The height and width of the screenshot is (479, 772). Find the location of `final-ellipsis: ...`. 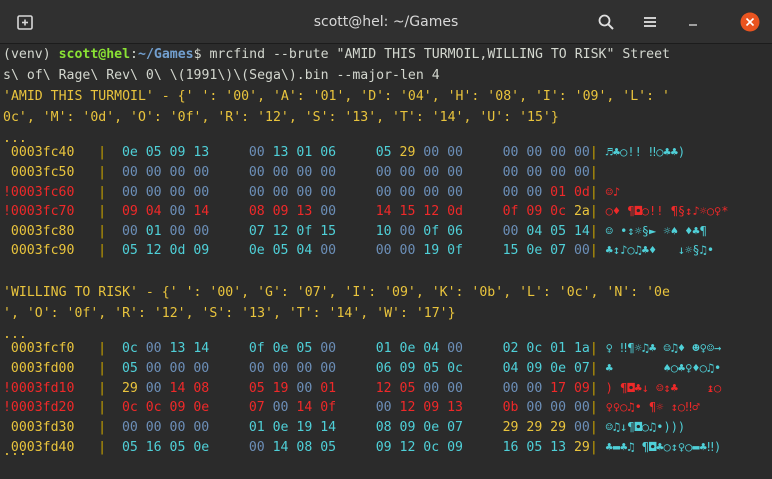

final-ellipsis: ... is located at coordinates (15, 451).